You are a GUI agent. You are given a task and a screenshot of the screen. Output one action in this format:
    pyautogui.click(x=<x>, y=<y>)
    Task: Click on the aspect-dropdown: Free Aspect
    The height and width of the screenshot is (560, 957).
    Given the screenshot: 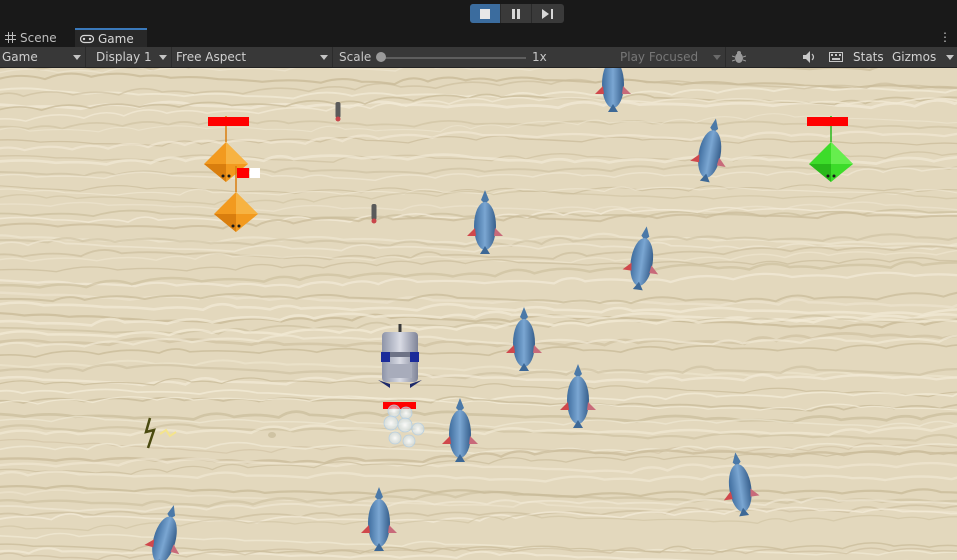 What is the action you would take?
    pyautogui.click(x=253, y=57)
    